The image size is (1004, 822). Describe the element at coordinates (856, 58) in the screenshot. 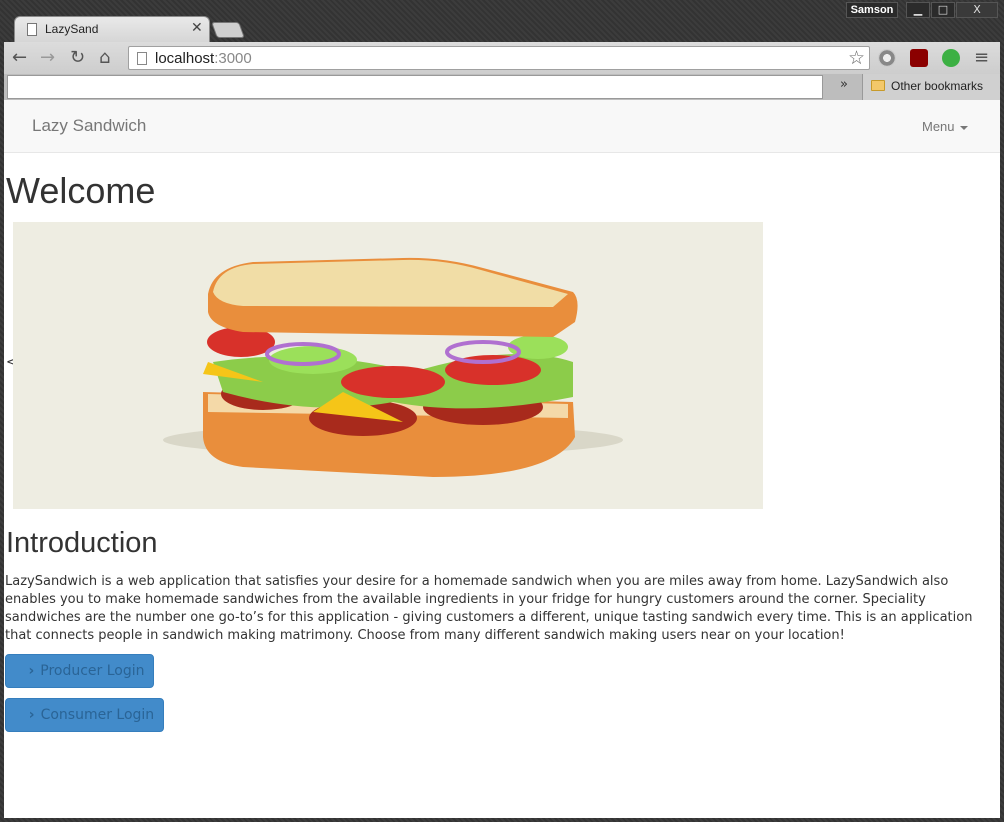

I see `bookmark-star-icon: ☆` at that location.